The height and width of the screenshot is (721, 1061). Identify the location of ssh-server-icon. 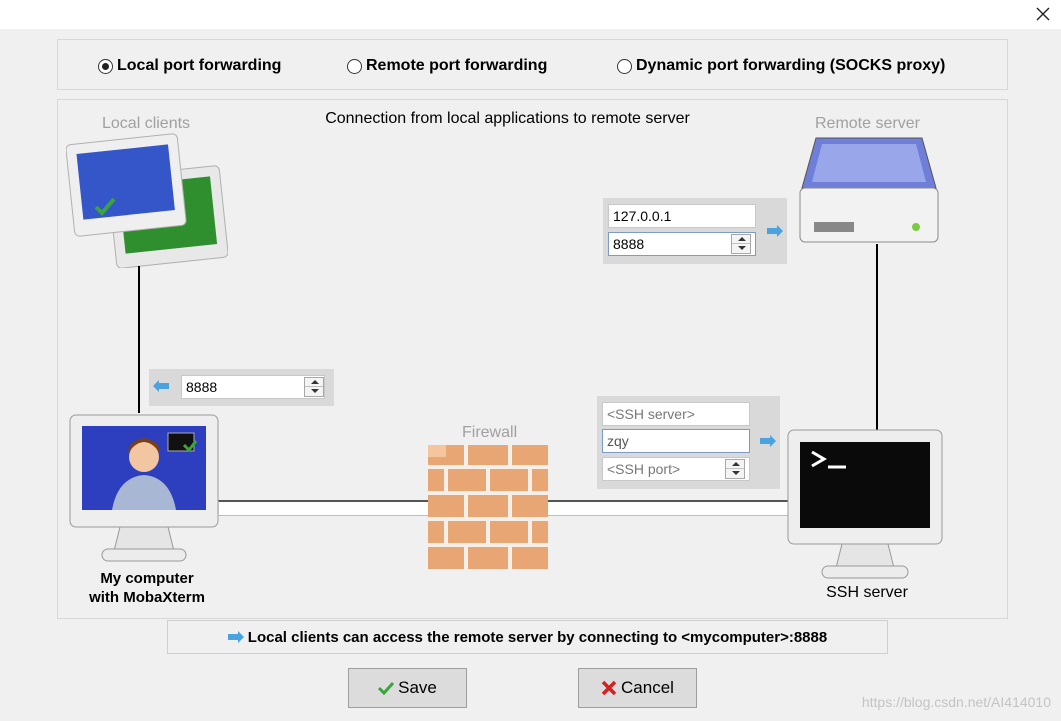
(865, 504).